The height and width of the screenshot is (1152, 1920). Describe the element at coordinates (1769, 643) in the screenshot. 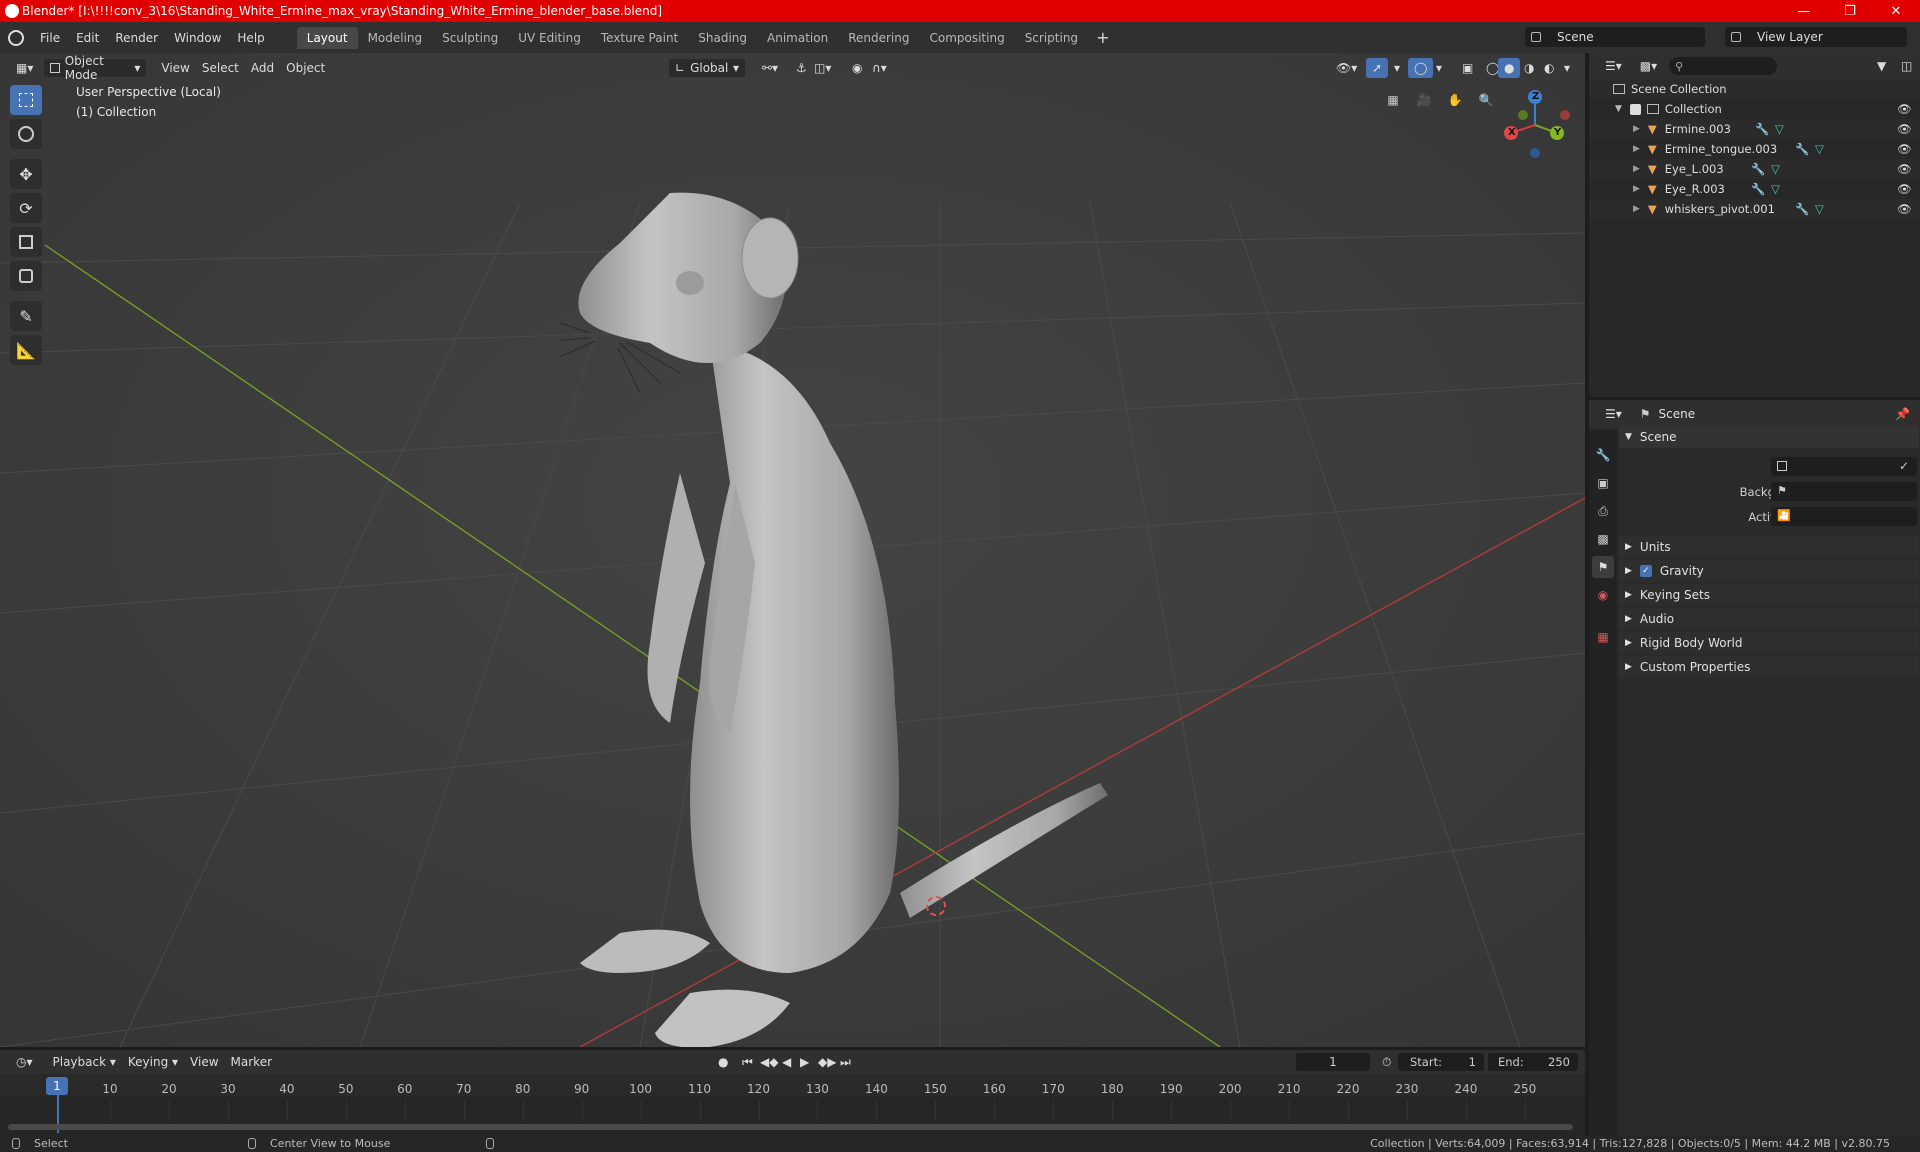

I see `panel-rigid-body-world: ▶ Rigid Body World` at that location.